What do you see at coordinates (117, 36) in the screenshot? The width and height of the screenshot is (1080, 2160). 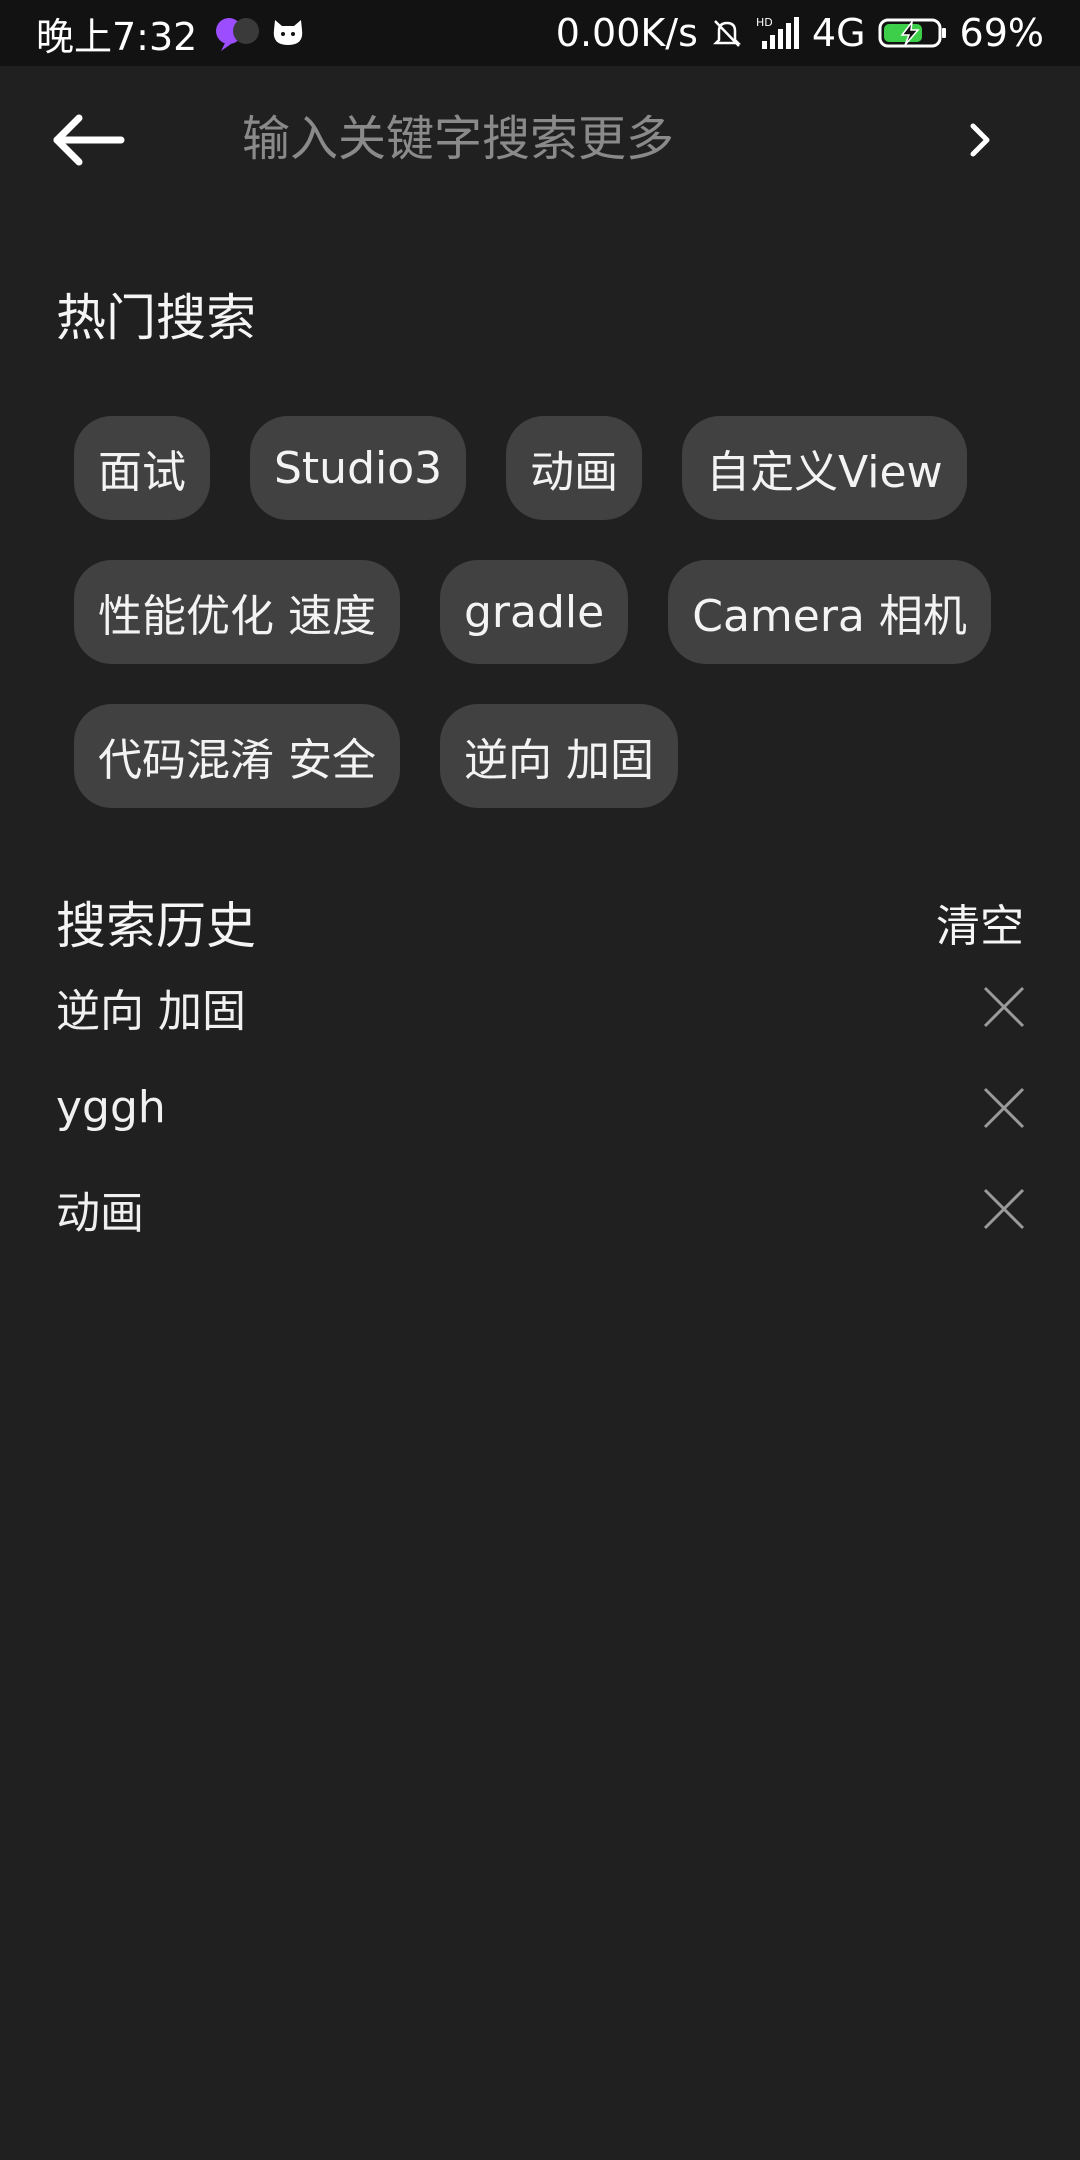 I see `status-time: 晚上7:32` at bounding box center [117, 36].